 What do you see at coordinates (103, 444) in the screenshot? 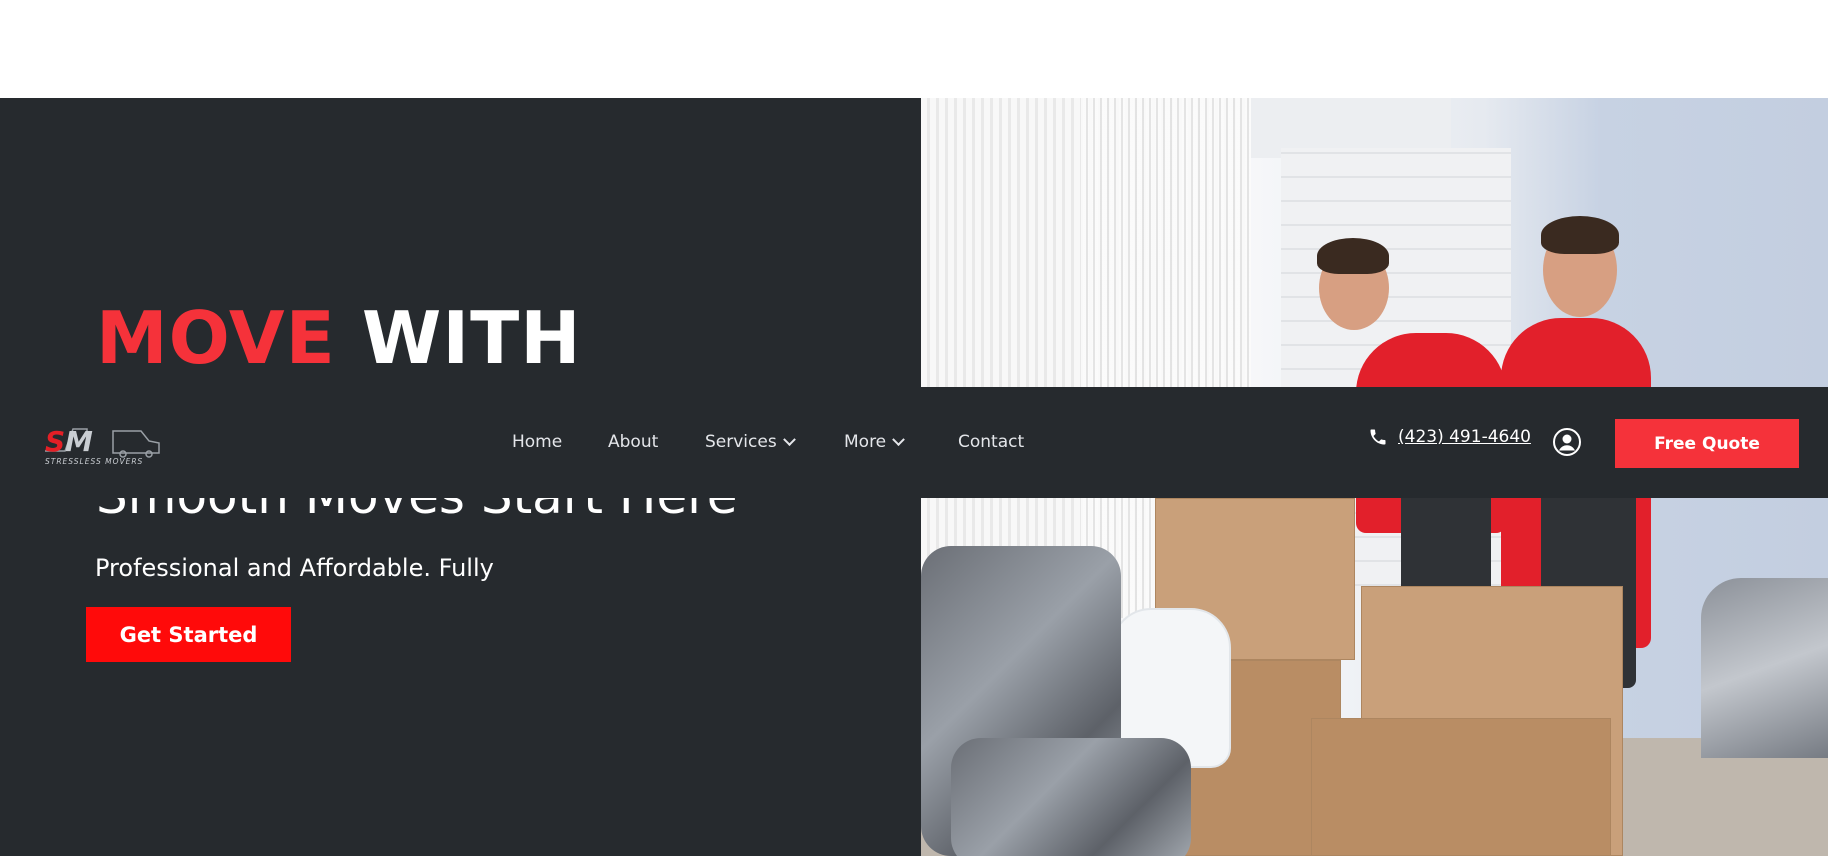
I see `company-logo: S M STRESSLESS MOVERS` at bounding box center [103, 444].